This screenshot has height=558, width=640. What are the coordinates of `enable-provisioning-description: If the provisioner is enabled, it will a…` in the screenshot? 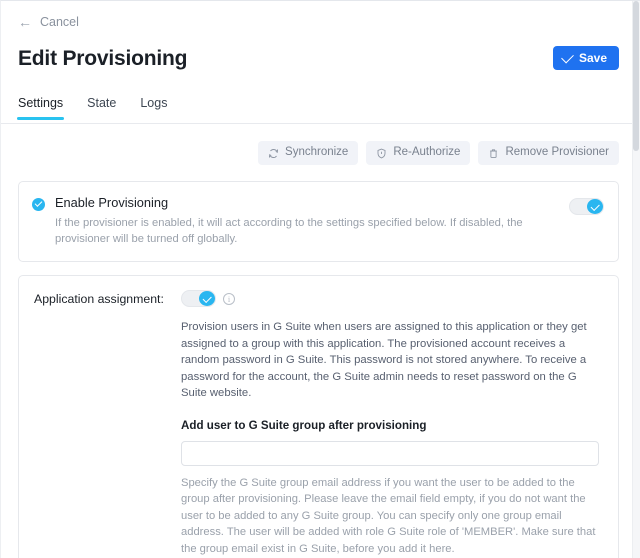 It's located at (289, 231).